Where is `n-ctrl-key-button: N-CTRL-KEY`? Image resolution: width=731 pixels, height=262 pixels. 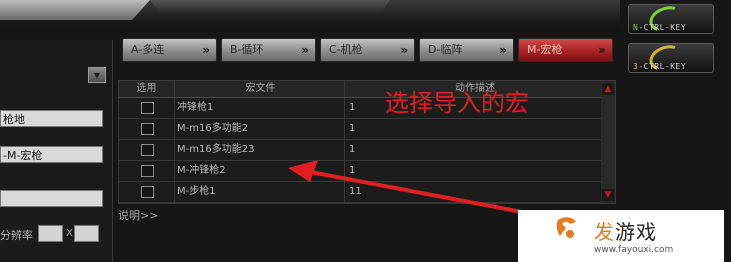
n-ctrl-key-button: N-CTRL-KEY is located at coordinates (671, 19).